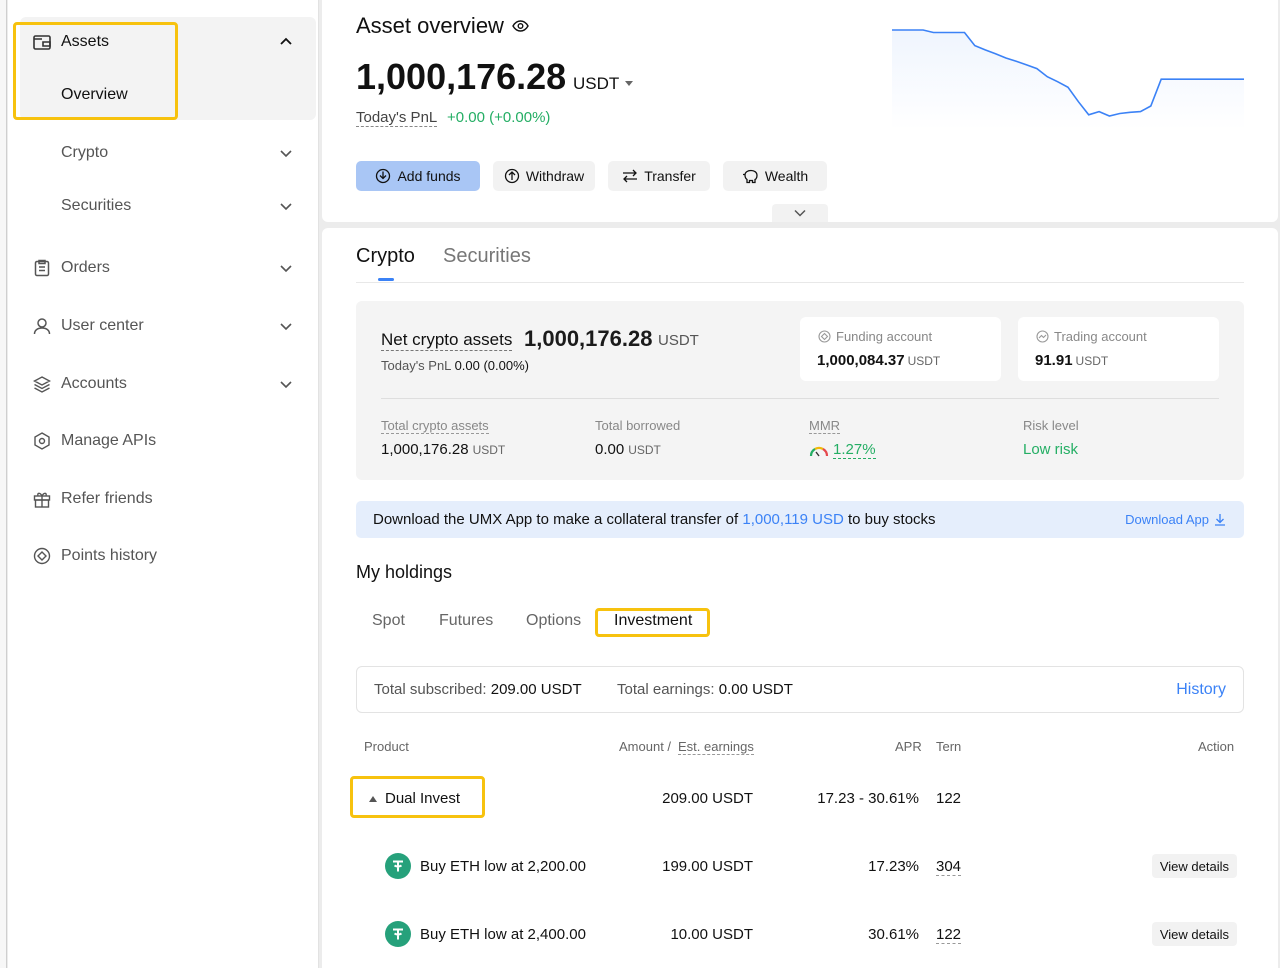 This screenshot has height=968, width=1280. Describe the element at coordinates (447, 340) in the screenshot. I see `net-assets-label: Net crypto assets` at that location.